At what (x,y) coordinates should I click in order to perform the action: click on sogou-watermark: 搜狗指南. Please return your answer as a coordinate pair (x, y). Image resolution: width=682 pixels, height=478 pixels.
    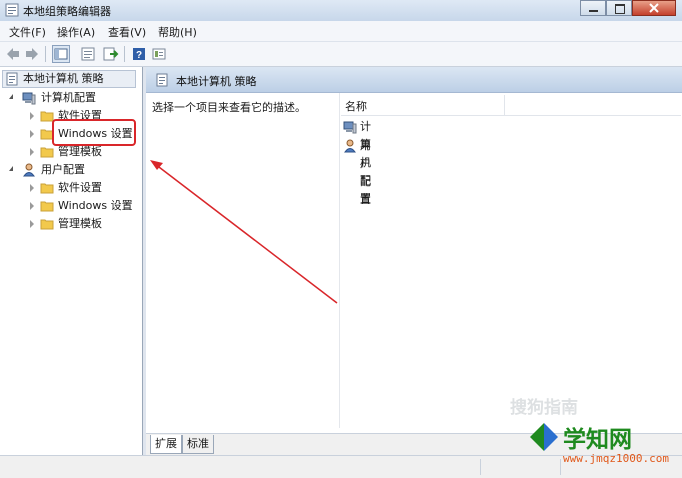
    Looking at the image, I should click on (544, 408).